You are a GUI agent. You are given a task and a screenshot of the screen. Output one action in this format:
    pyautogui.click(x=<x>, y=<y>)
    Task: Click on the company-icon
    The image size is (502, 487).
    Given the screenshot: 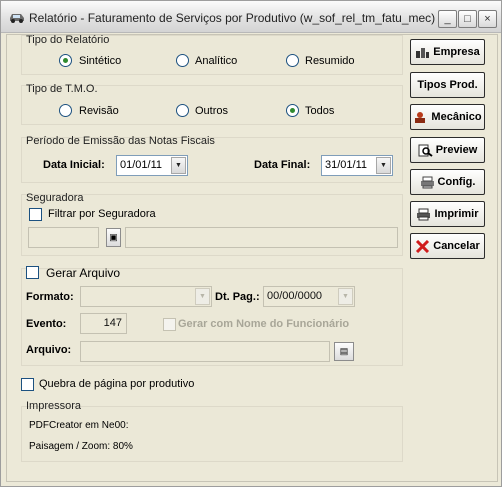 What is the action you would take?
    pyautogui.click(x=423, y=52)
    